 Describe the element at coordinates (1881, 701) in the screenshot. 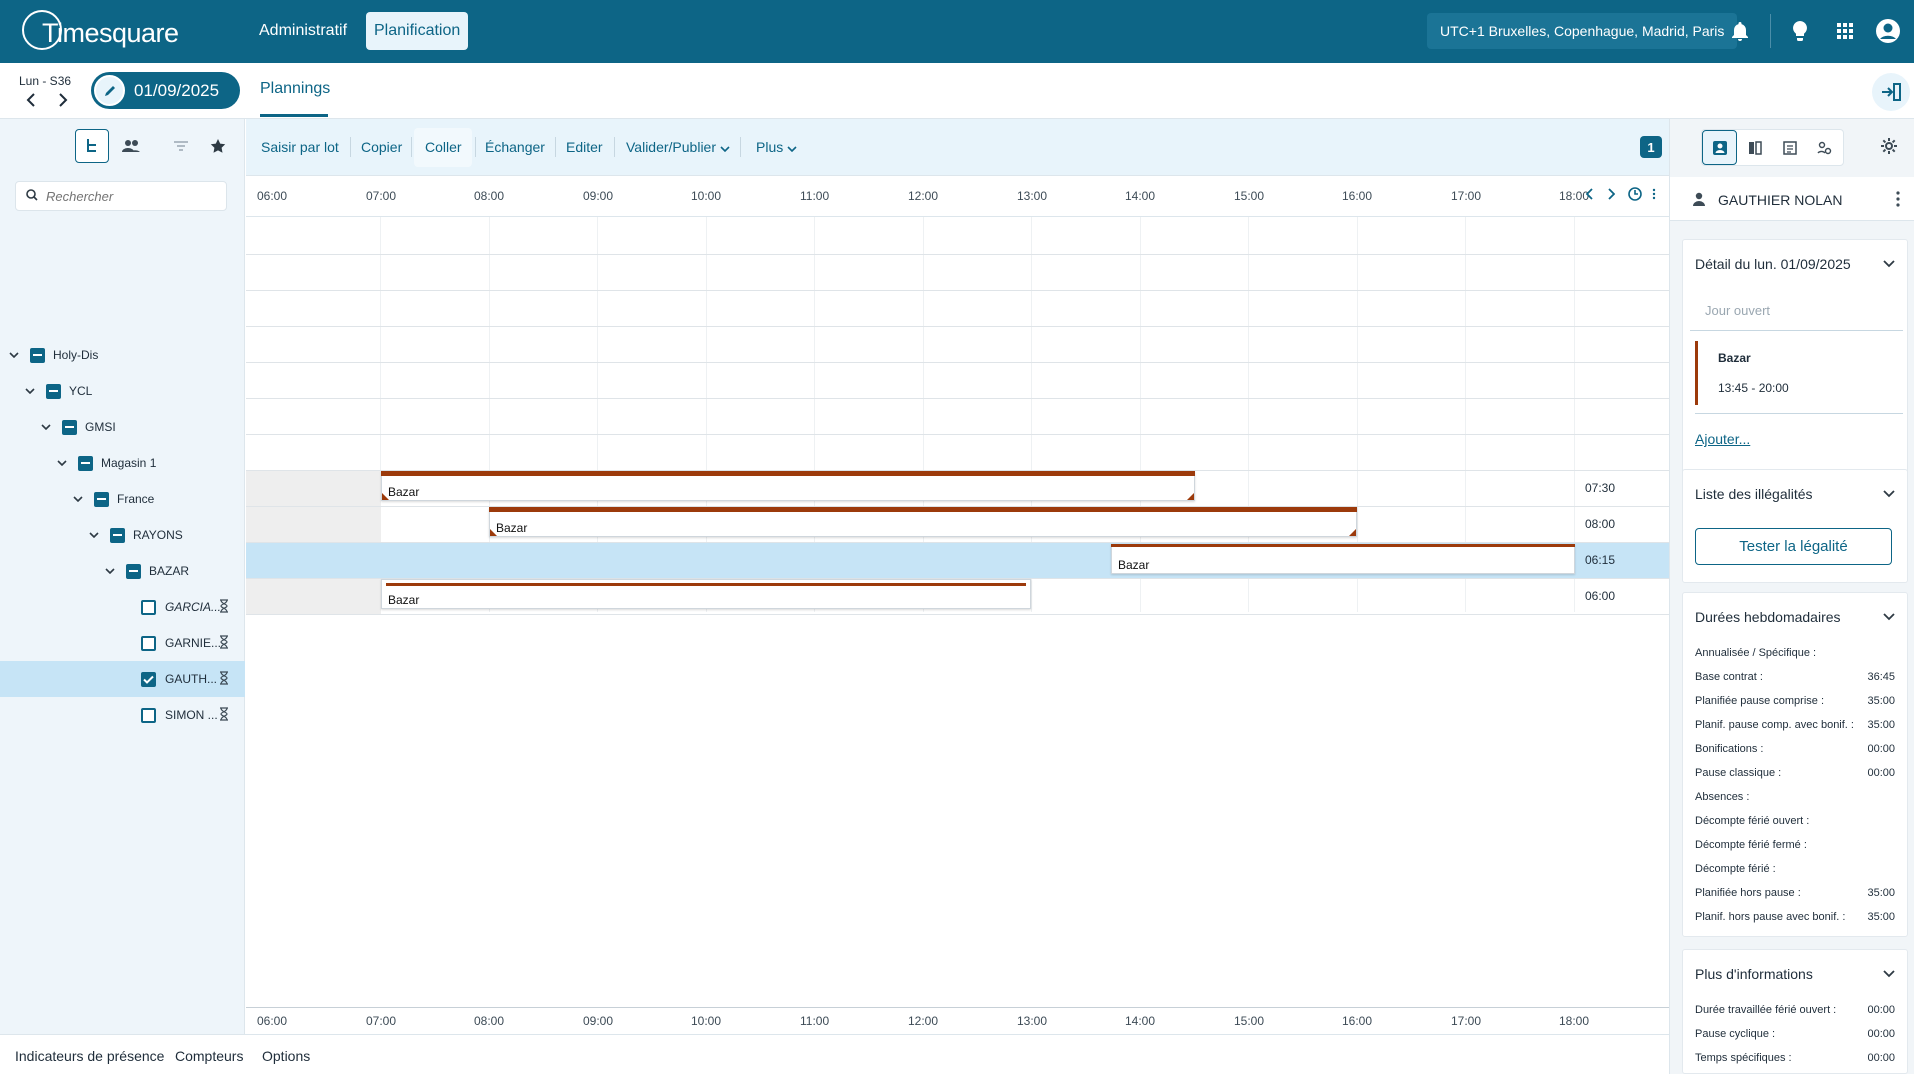

I see `row-value: 35:00` at that location.